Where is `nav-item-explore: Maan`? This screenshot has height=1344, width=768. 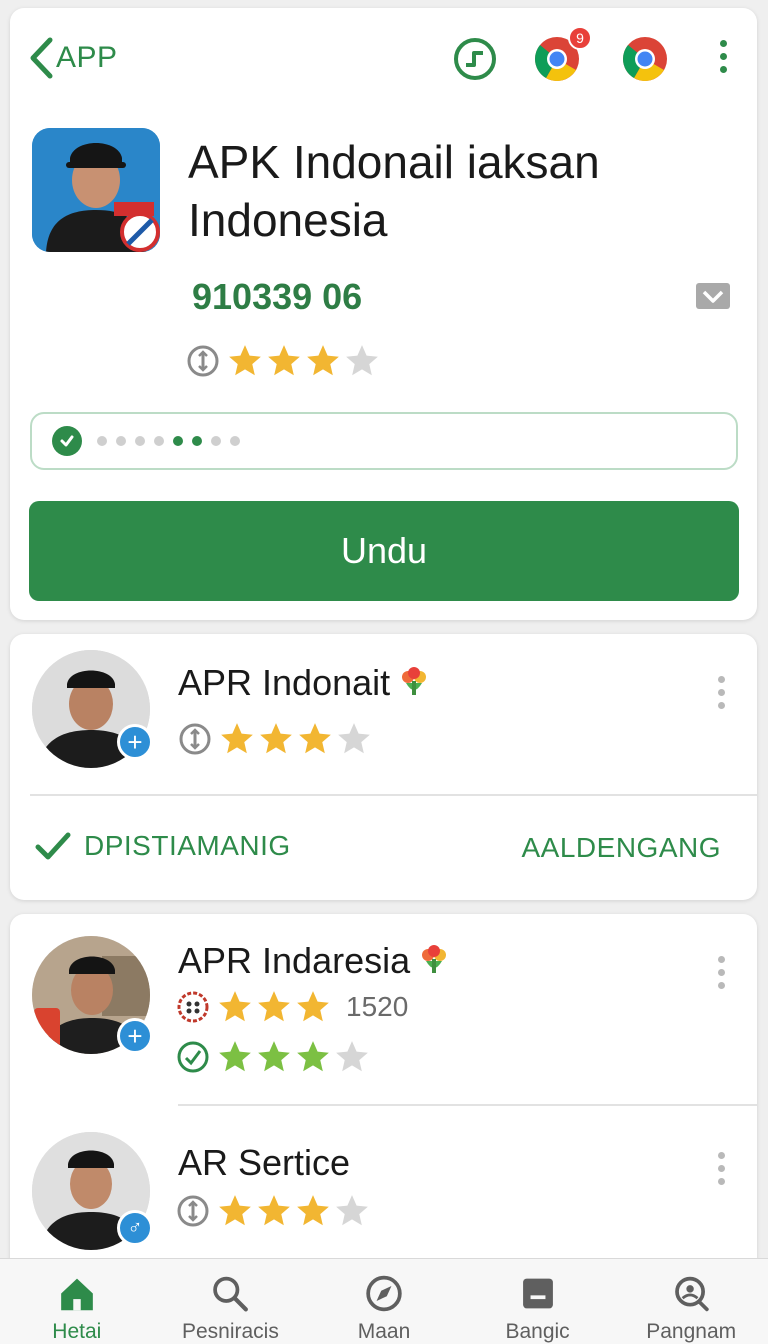 nav-item-explore: Maan is located at coordinates (384, 1301).